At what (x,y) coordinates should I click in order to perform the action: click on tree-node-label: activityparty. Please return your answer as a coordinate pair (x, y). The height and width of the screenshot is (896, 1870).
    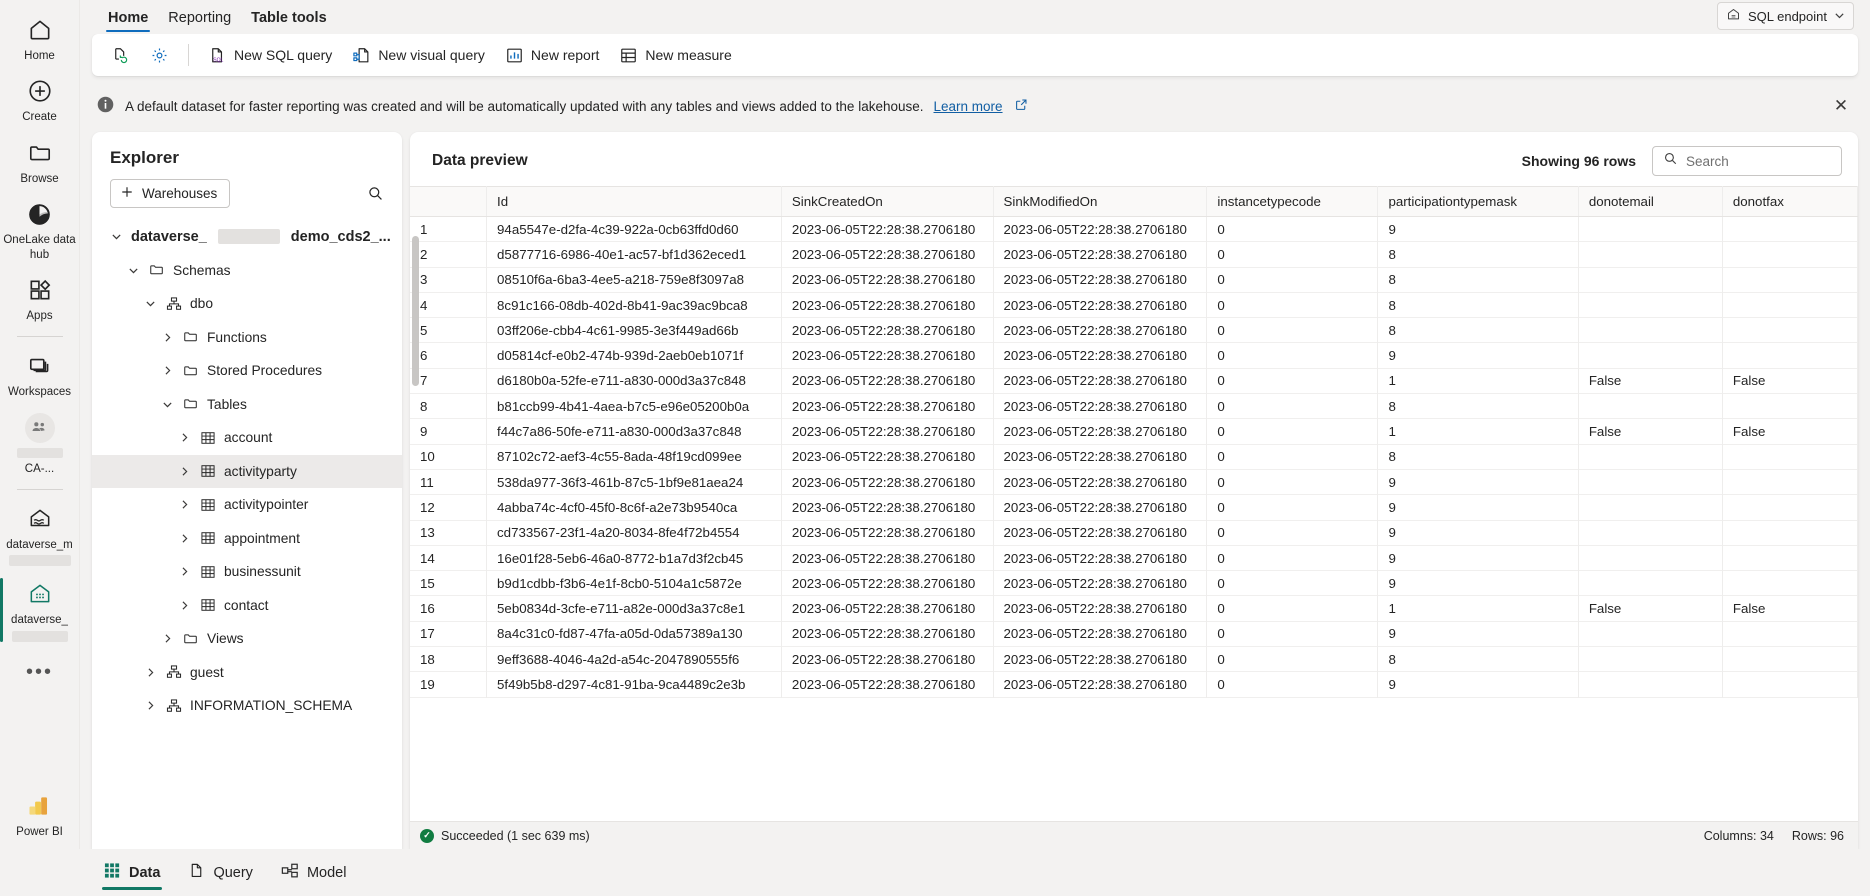
    Looking at the image, I should click on (260, 471).